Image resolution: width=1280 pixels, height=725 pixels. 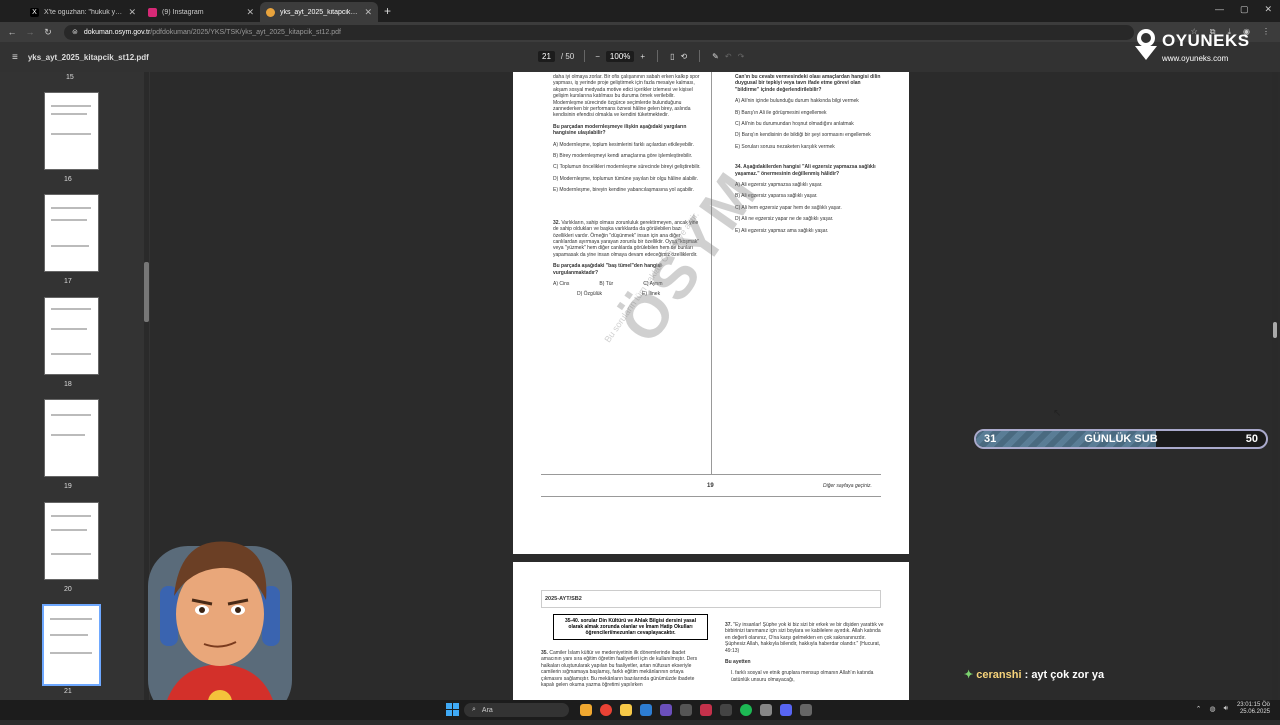 I want to click on undo-icon: ↶, so click(x=728, y=56).